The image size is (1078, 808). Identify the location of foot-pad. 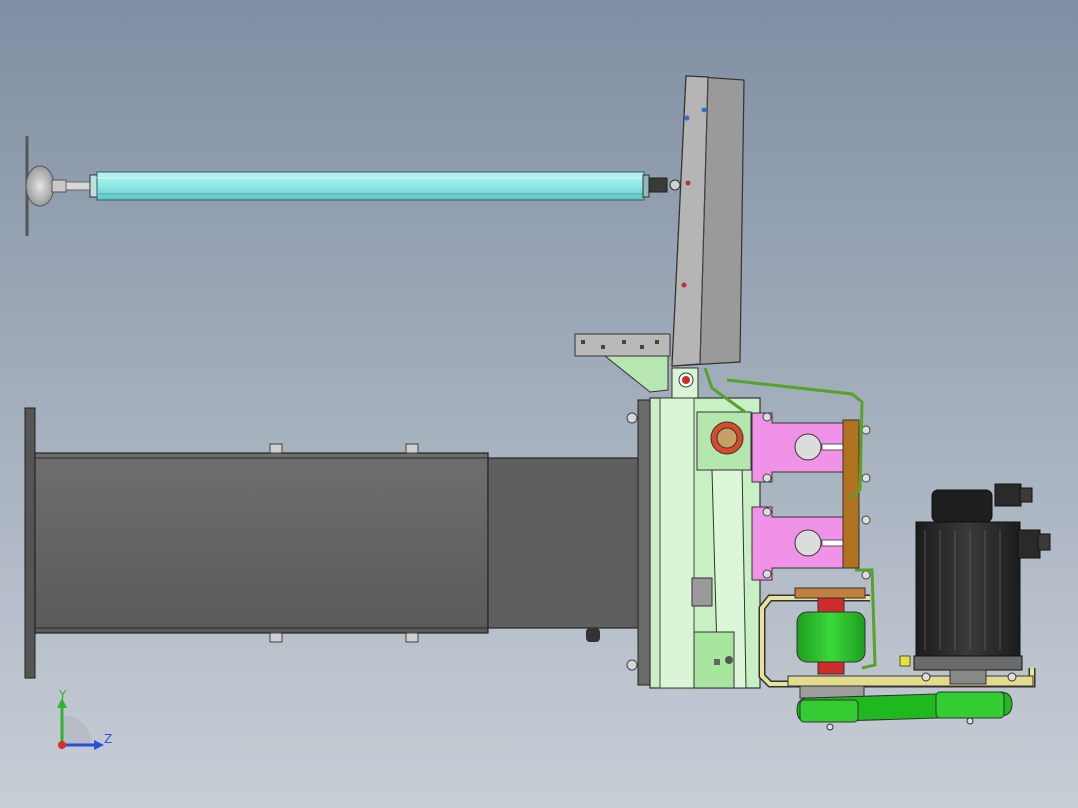
(40, 186).